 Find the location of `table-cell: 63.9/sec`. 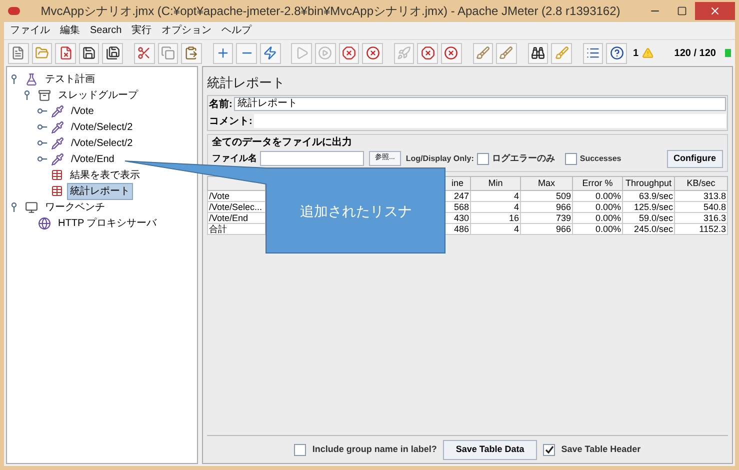

table-cell: 63.9/sec is located at coordinates (648, 196).